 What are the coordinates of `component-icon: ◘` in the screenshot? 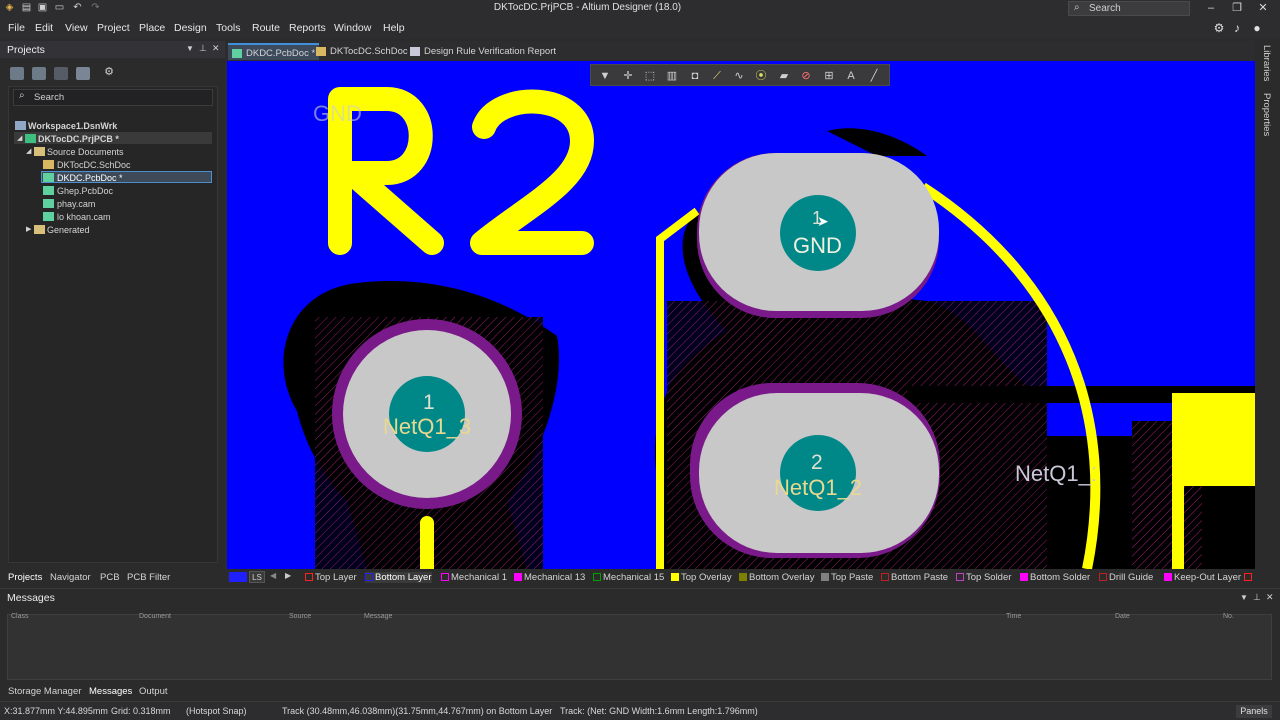 It's located at (695, 76).